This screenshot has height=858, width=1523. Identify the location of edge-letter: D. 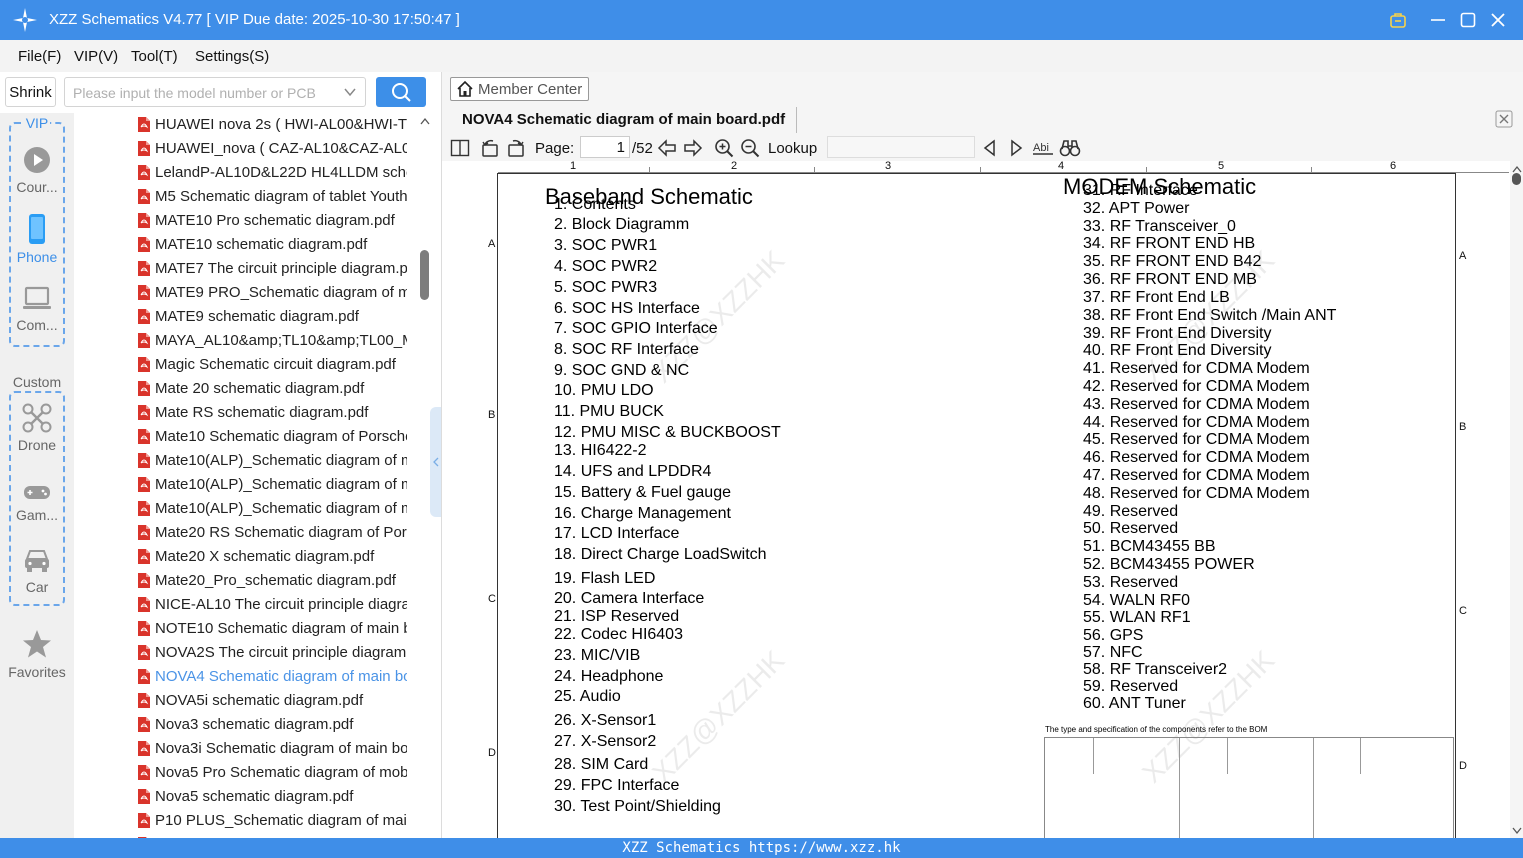
(1463, 766).